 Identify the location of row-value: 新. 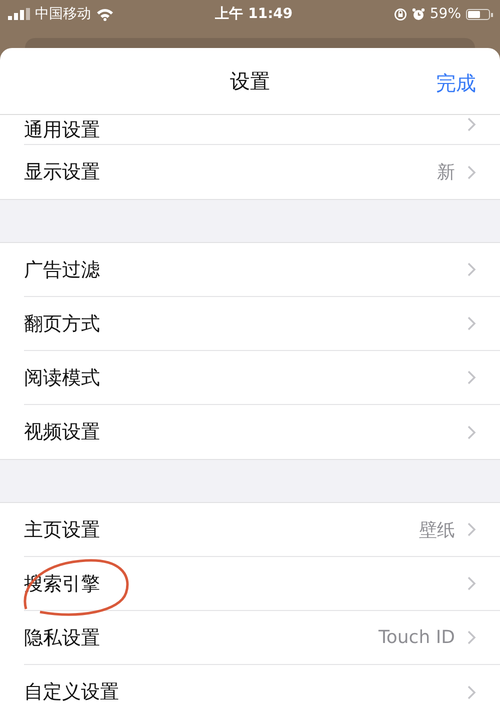
(446, 172).